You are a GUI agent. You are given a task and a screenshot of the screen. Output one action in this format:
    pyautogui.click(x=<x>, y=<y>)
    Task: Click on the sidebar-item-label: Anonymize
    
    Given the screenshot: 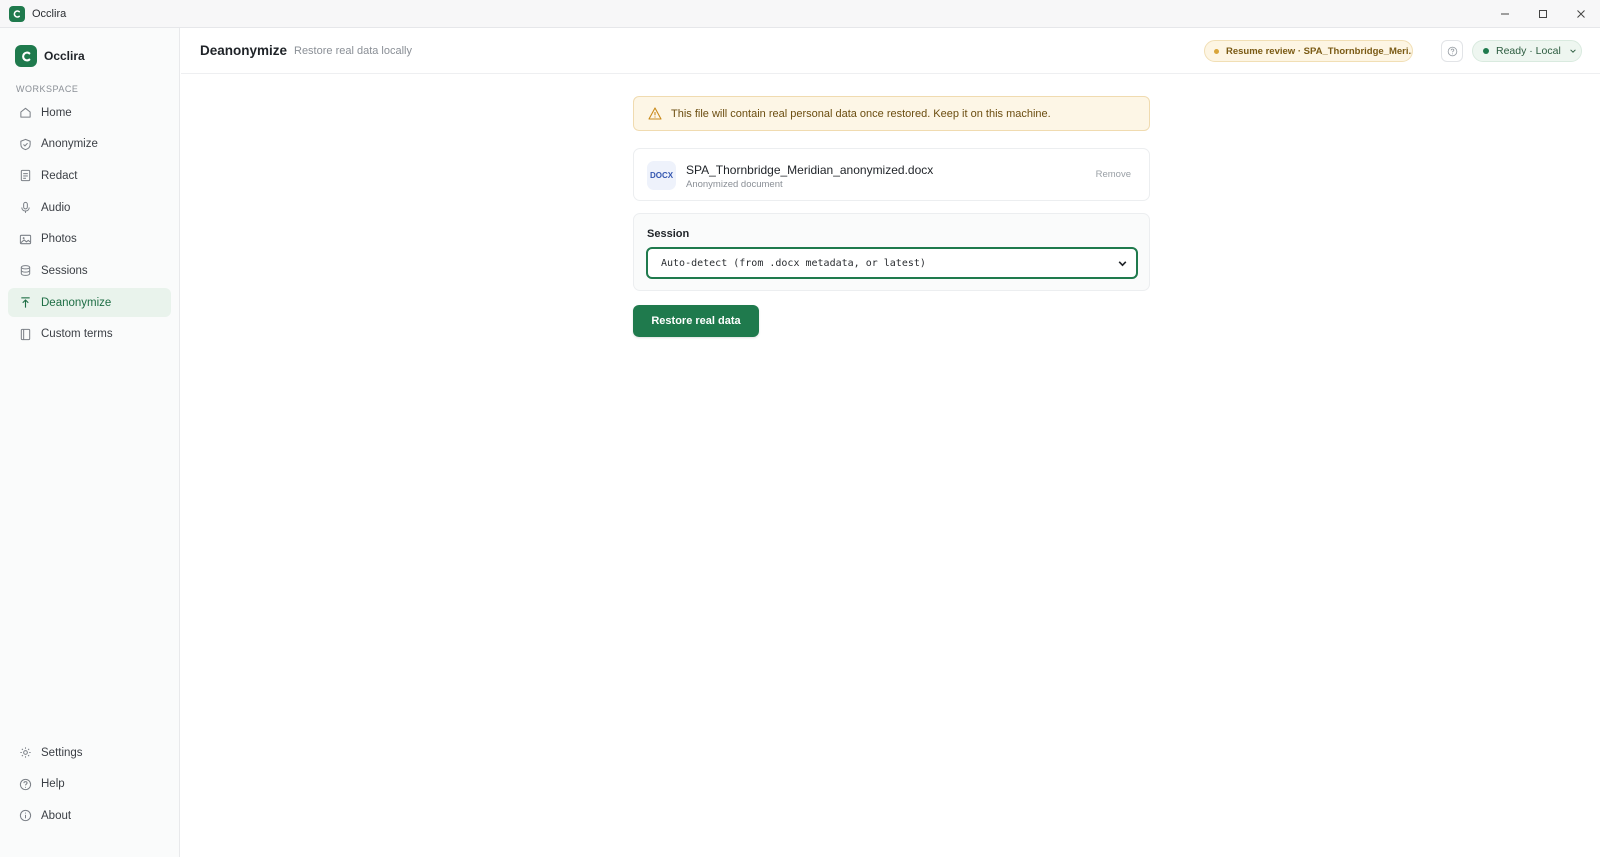 What is the action you would take?
    pyautogui.click(x=69, y=144)
    